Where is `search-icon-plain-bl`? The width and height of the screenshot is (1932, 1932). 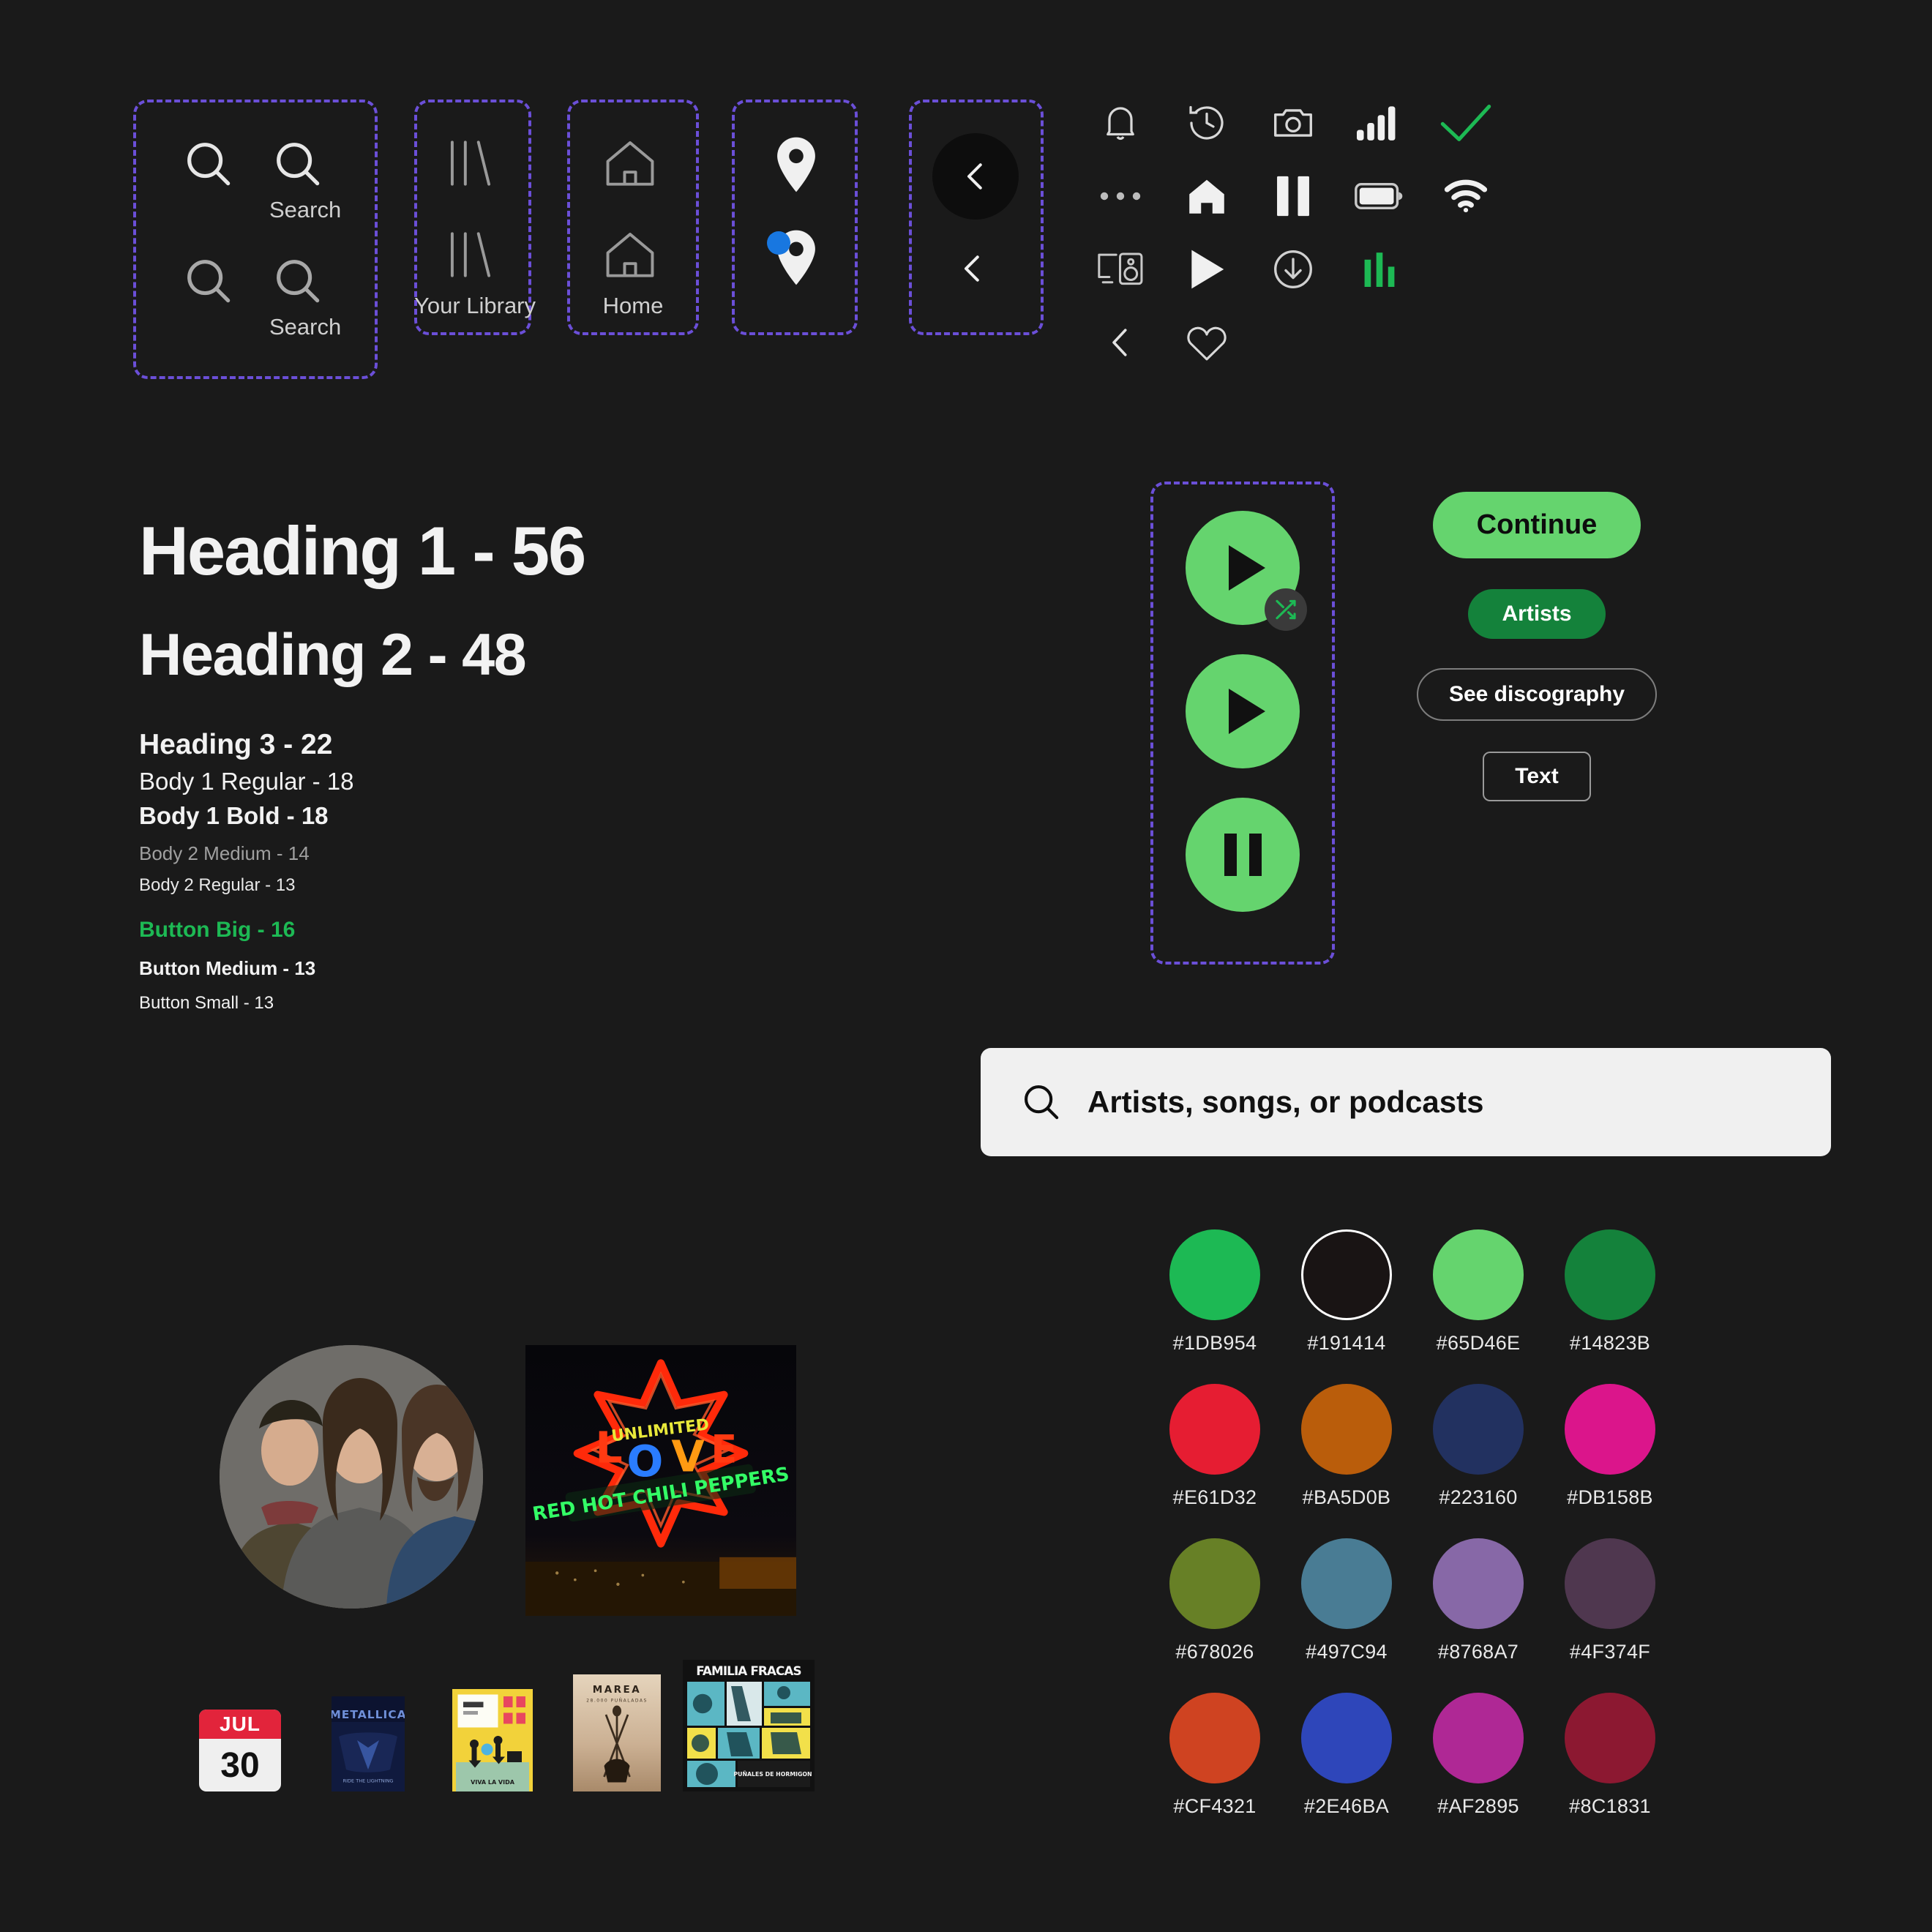
search-icon-plain-bl is located at coordinates (208, 281).